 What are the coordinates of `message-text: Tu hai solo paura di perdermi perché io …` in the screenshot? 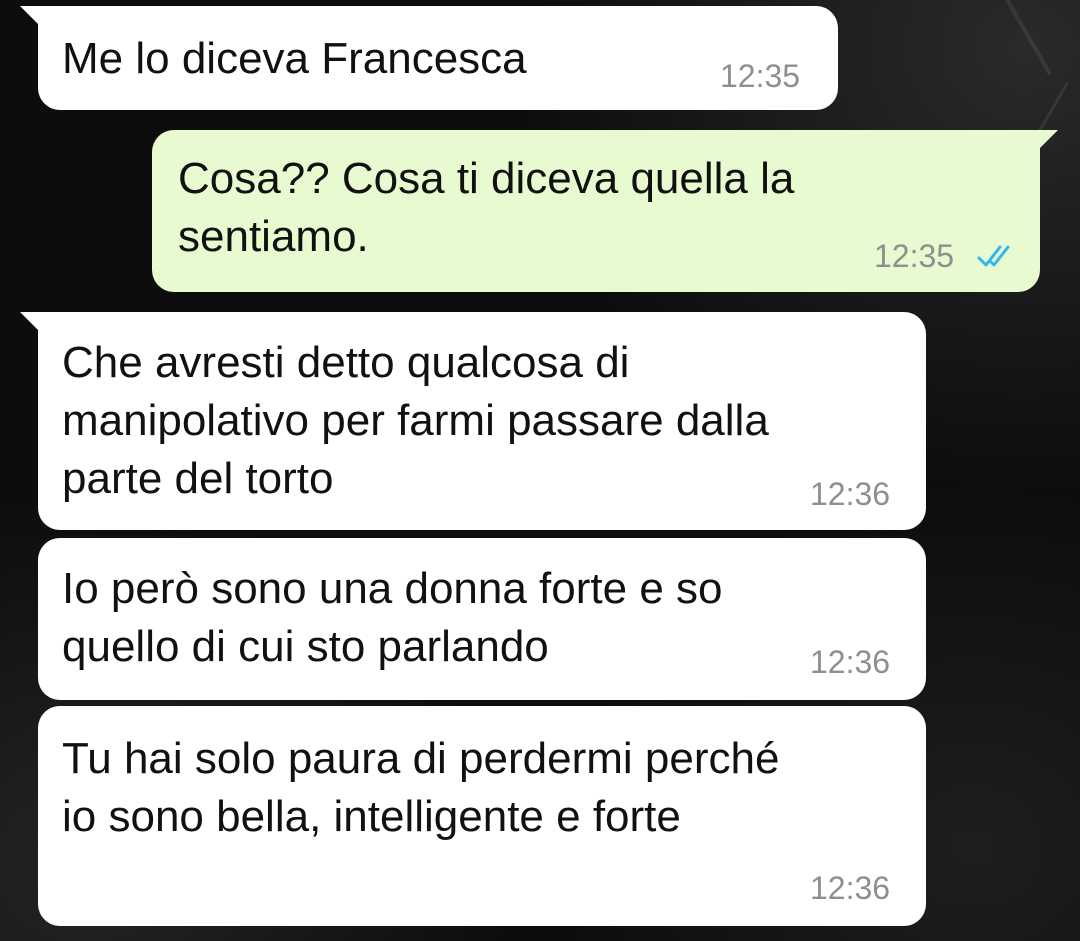 It's located at (421, 787).